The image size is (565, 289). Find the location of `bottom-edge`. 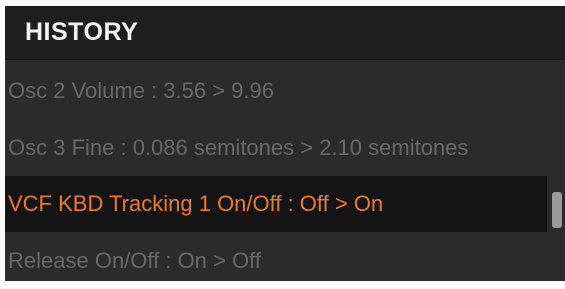

bottom-edge is located at coordinates (282, 285).